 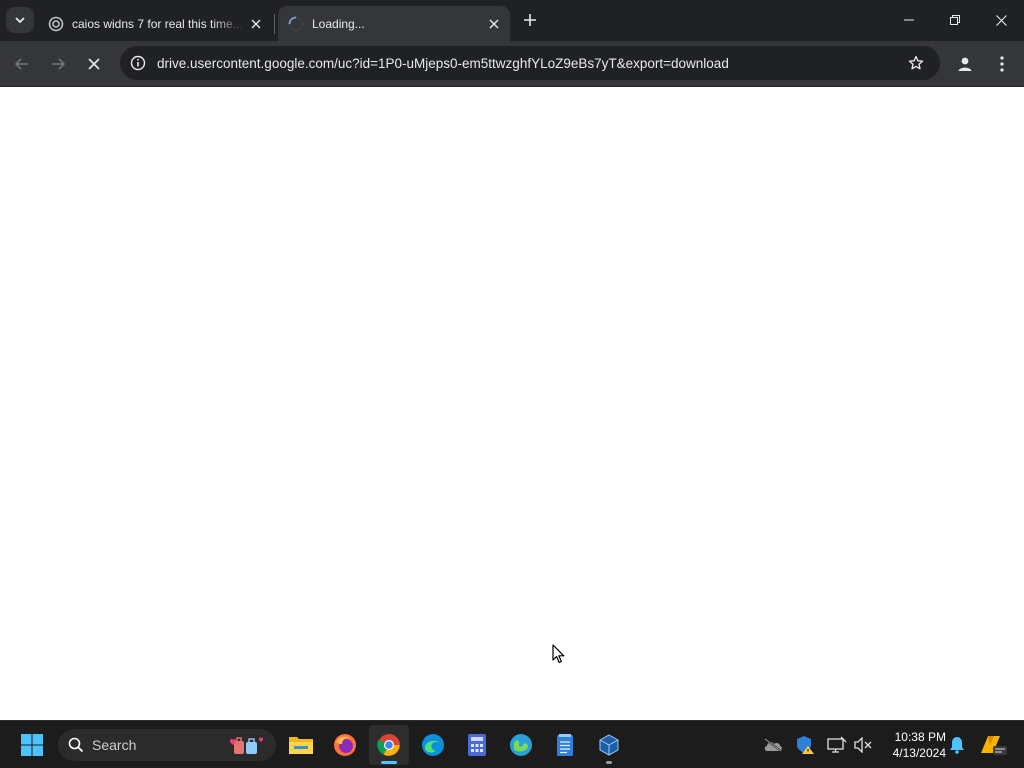 I want to click on copilot-pre-icon, so click(x=993, y=745).